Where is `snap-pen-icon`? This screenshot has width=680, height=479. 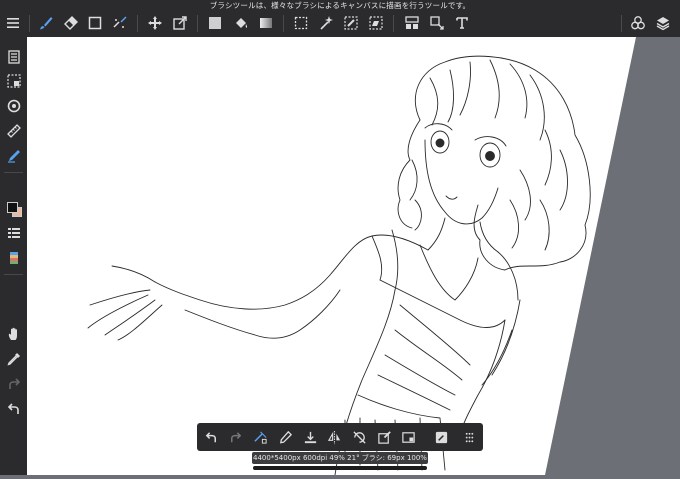
snap-pen-icon is located at coordinates (13, 155).